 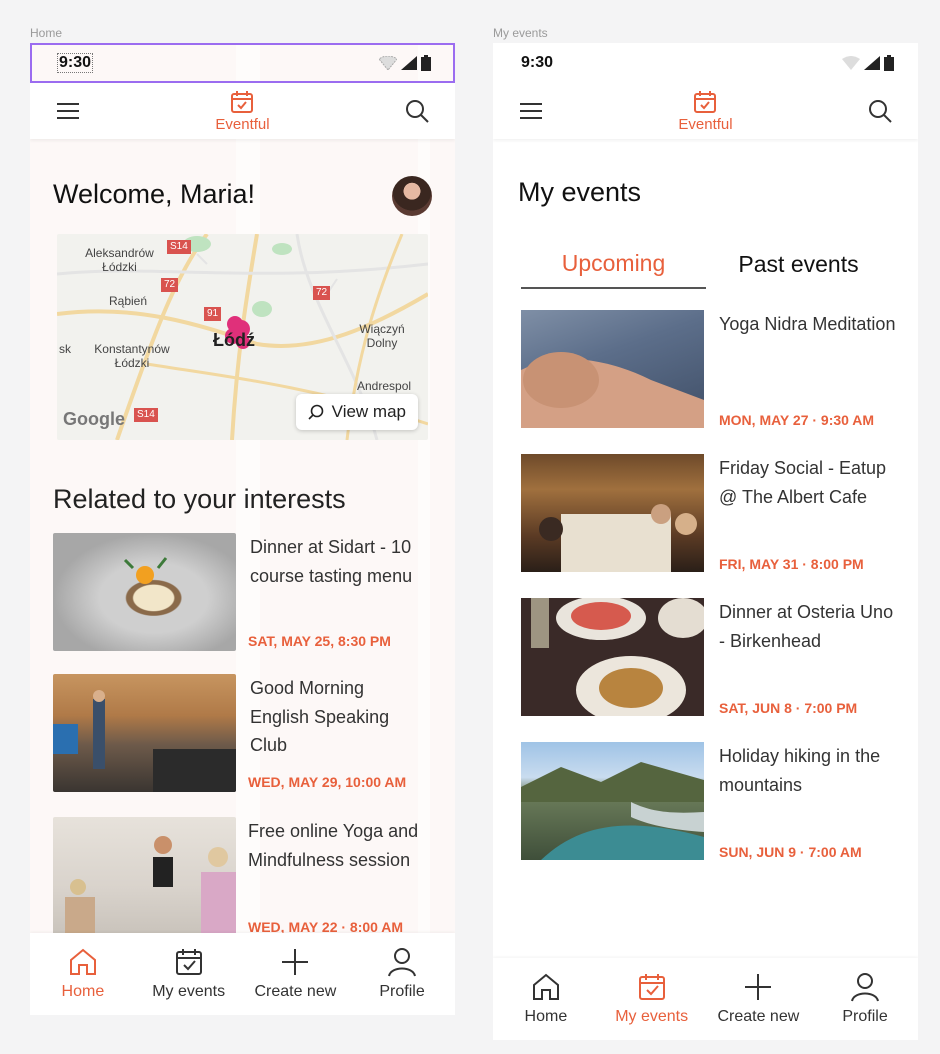 What do you see at coordinates (154, 194) in the screenshot?
I see `welcome-heading: Welcome, Maria!` at bounding box center [154, 194].